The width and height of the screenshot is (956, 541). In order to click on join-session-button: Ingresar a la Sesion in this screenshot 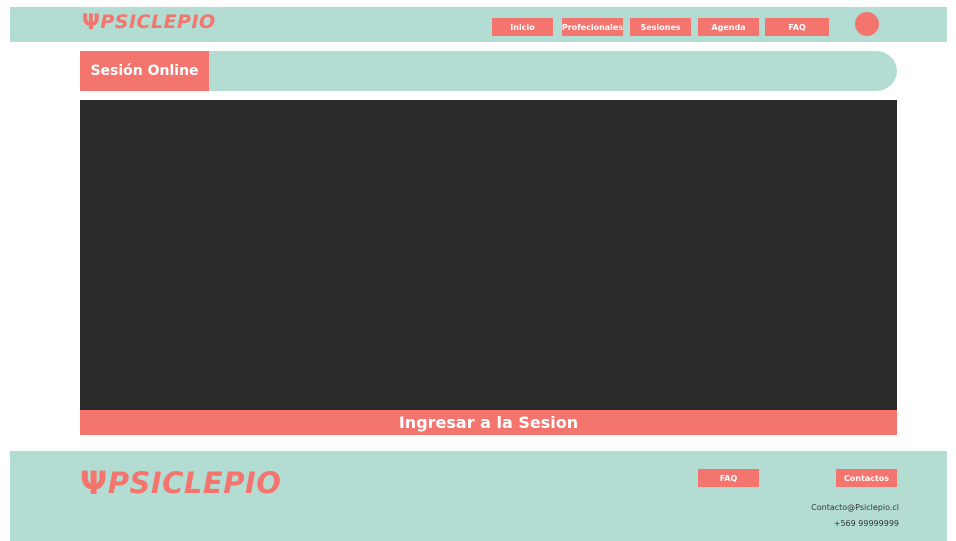, I will do `click(488, 422)`.